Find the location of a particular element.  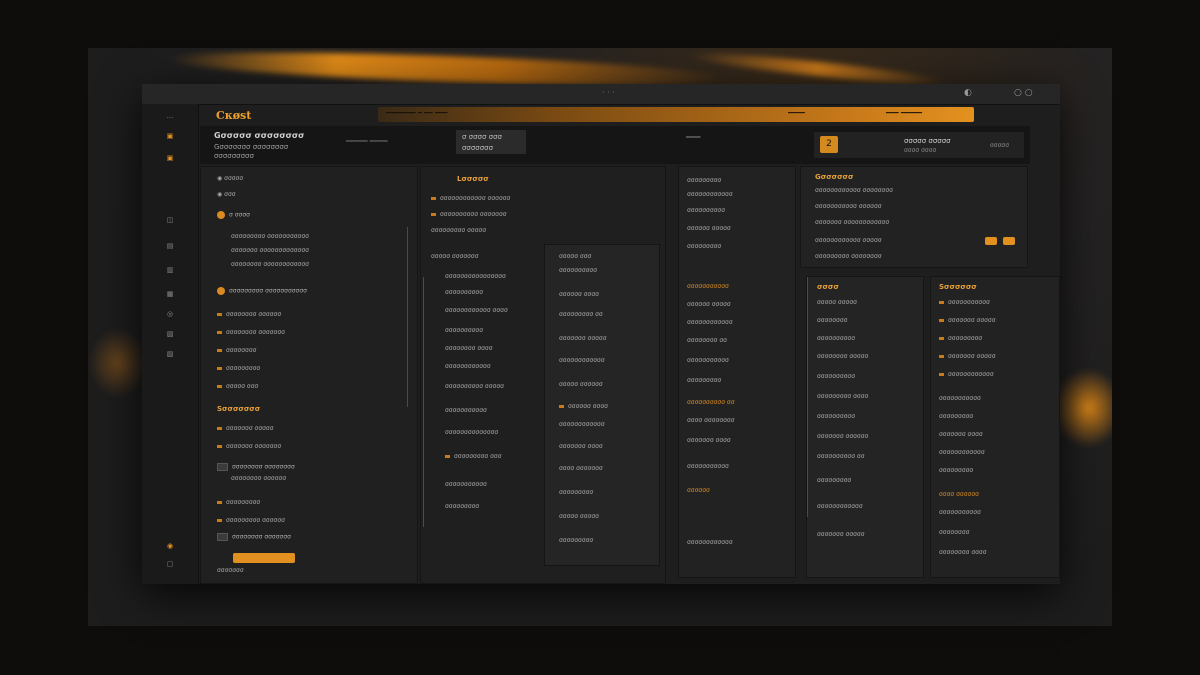

checkbox is located at coordinates (222, 467).